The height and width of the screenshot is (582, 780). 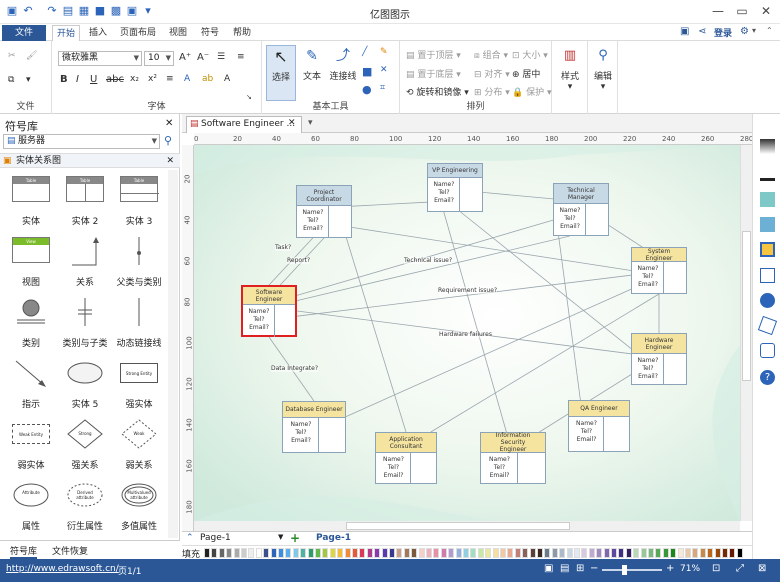 I want to click on page-tab-active: Page-1, so click(x=333, y=538).